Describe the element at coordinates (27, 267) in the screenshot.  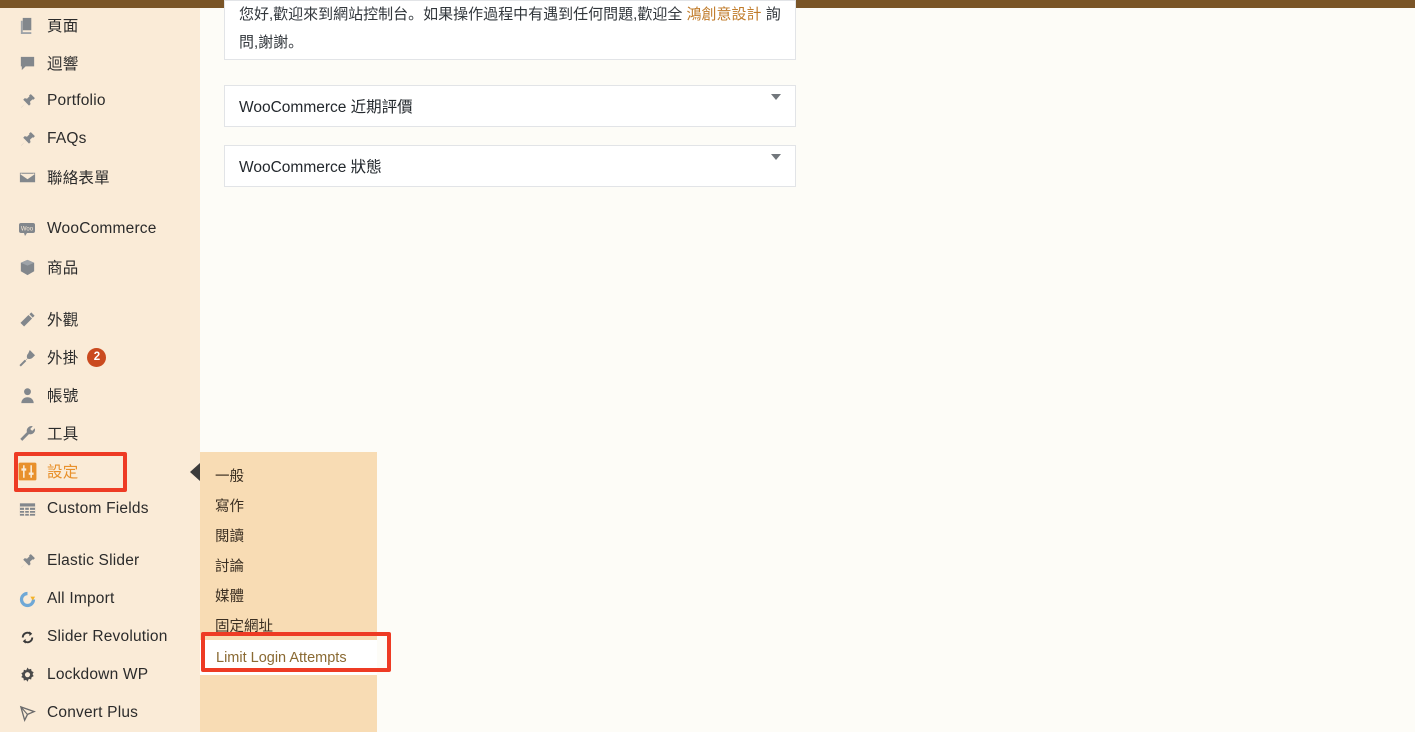
I see `box-icon` at that location.